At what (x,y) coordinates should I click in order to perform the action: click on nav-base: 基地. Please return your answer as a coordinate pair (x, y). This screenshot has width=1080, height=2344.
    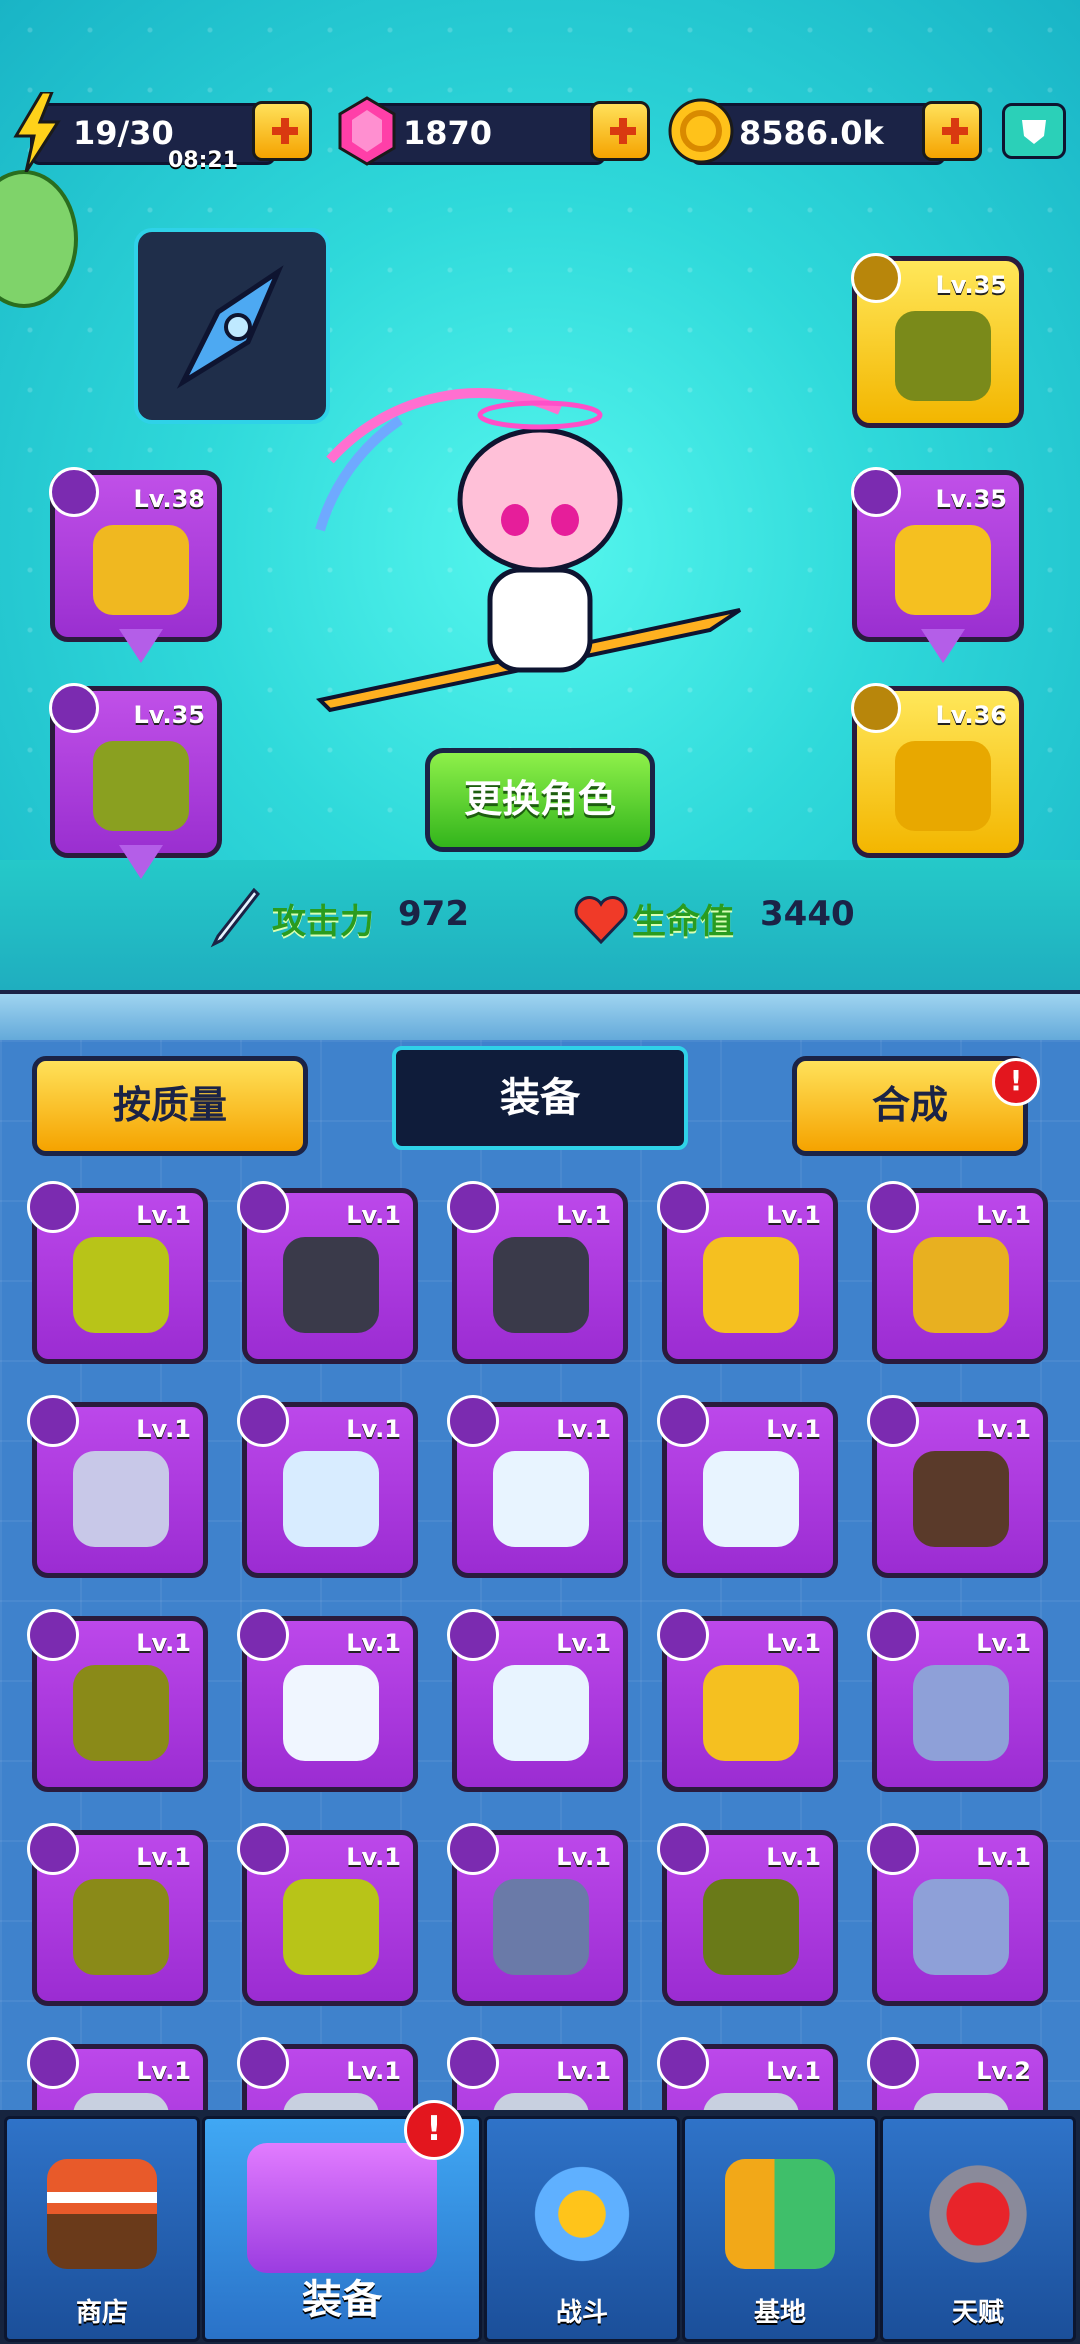
    Looking at the image, I should click on (780, 2229).